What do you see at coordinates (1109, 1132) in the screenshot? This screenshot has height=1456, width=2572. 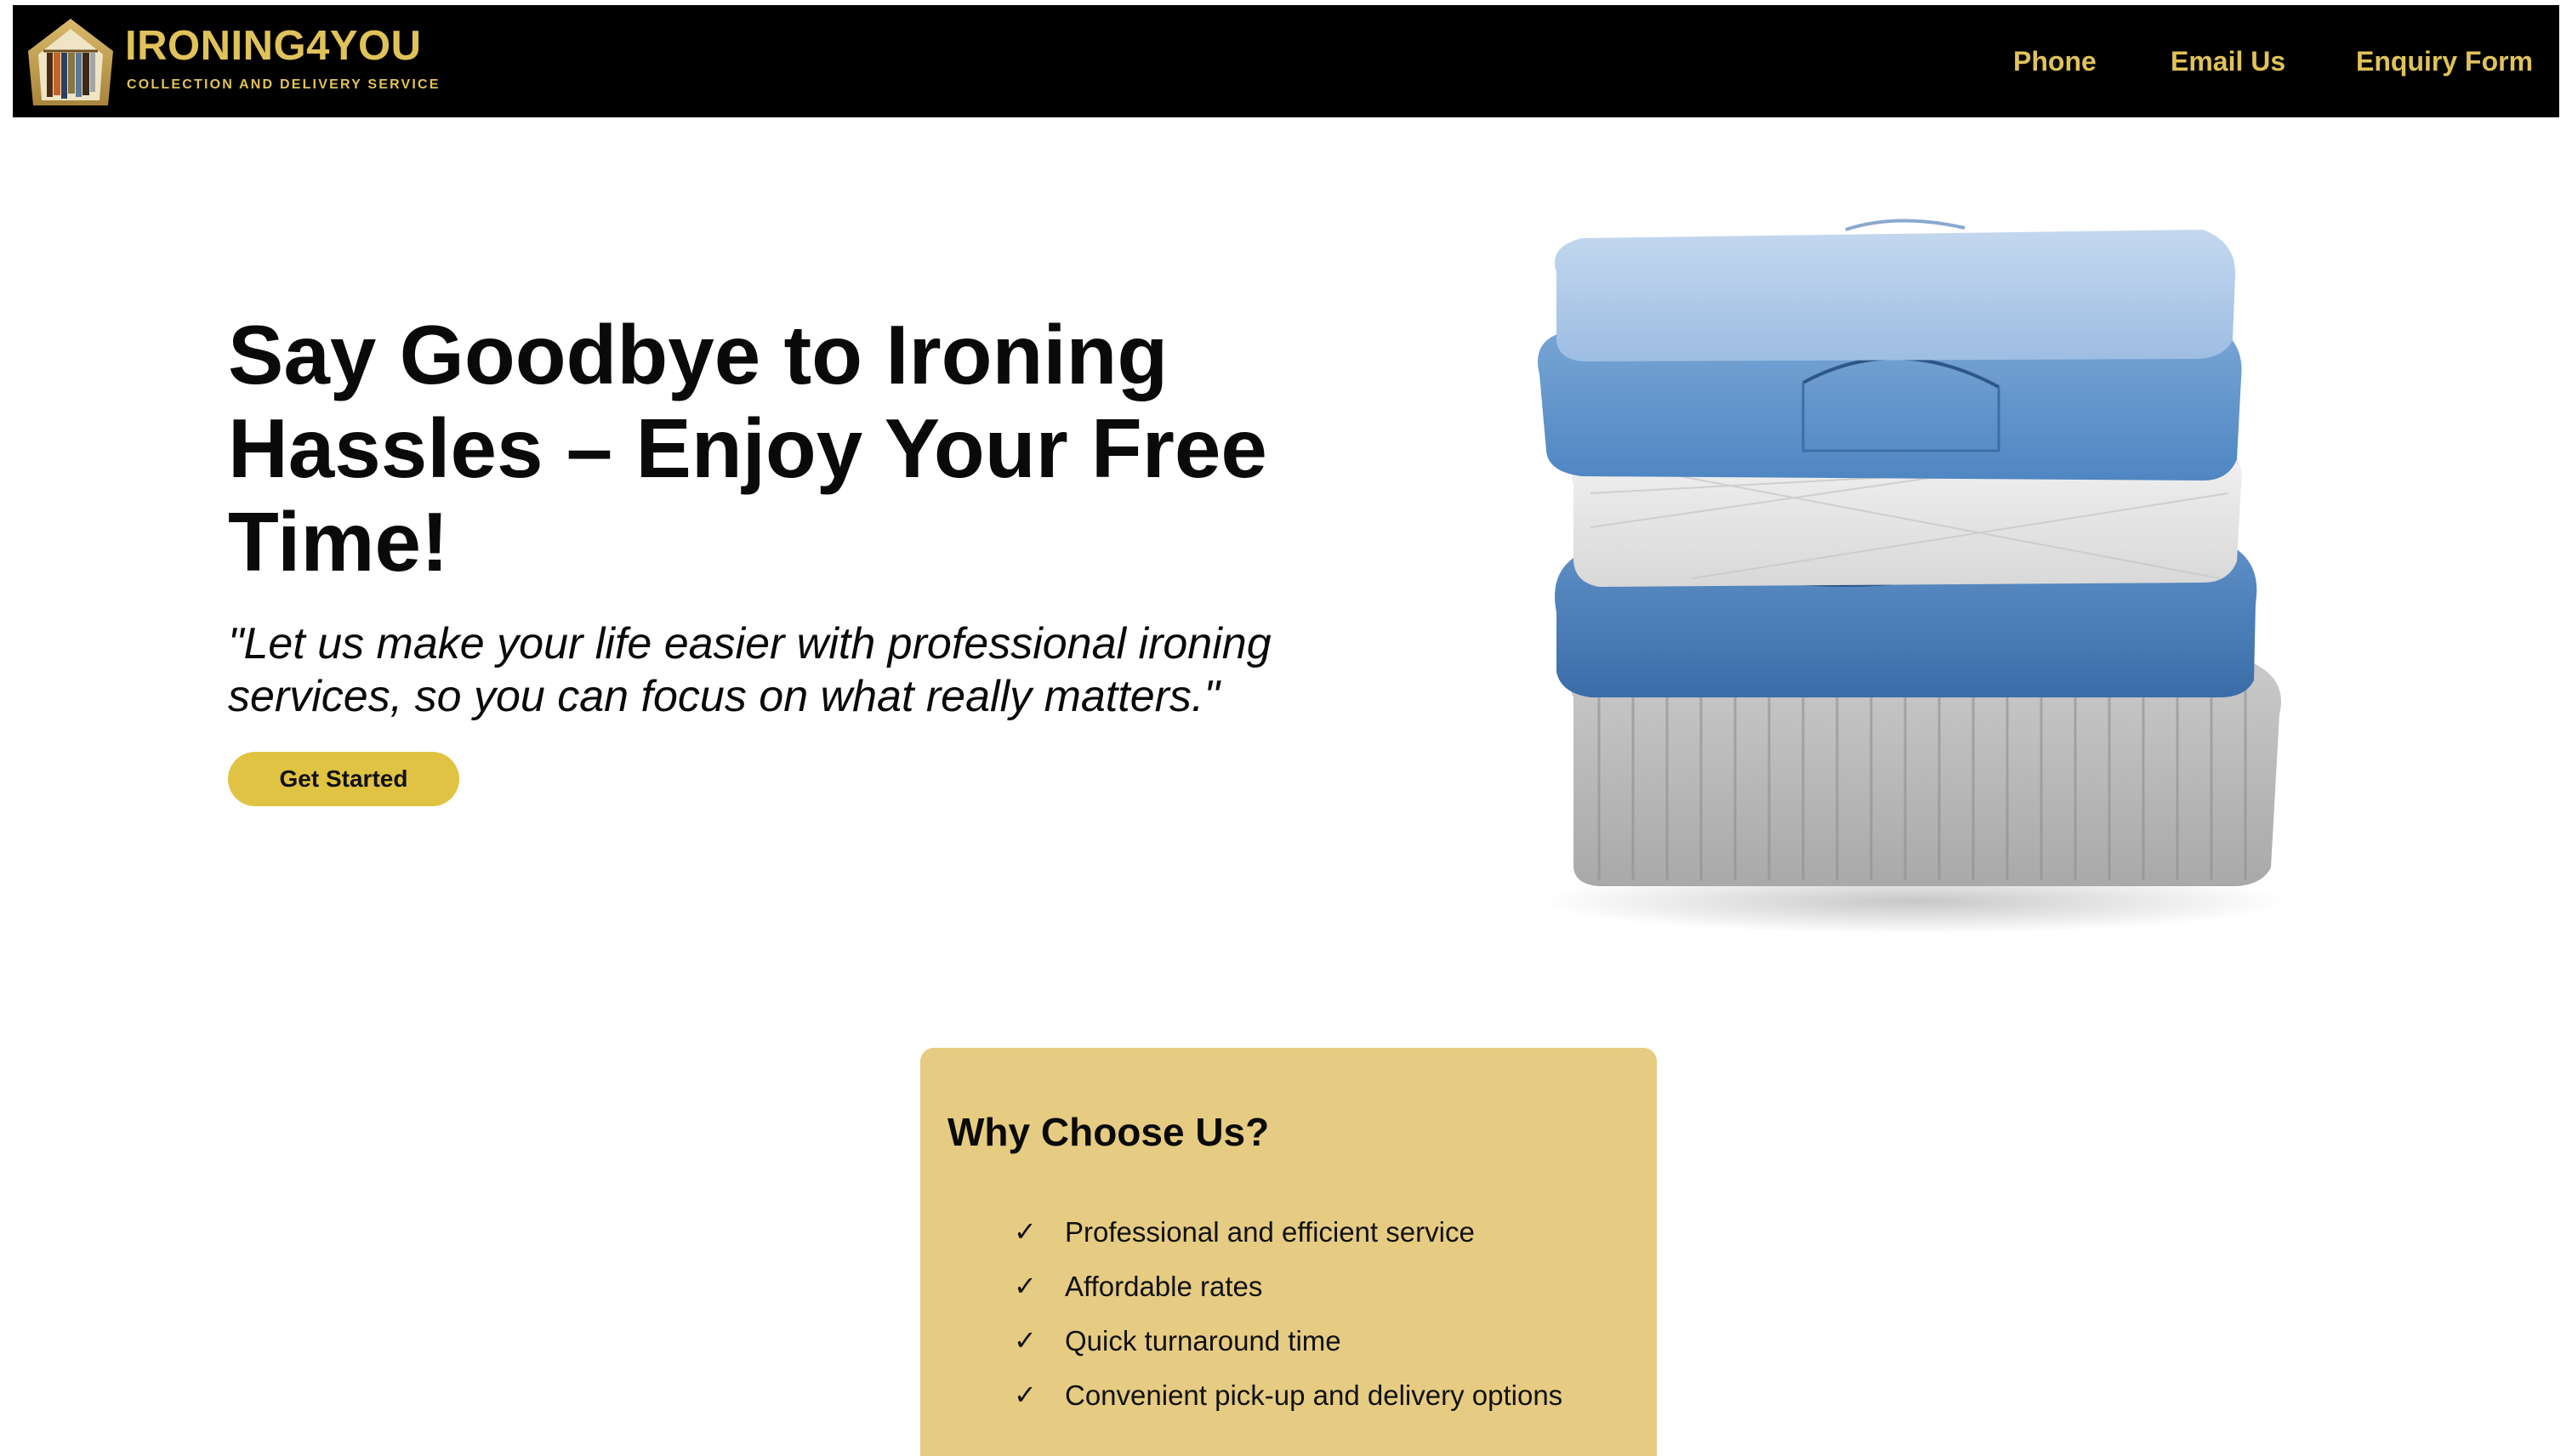 I see `why-choose-us-title: Why Choose Us?` at bounding box center [1109, 1132].